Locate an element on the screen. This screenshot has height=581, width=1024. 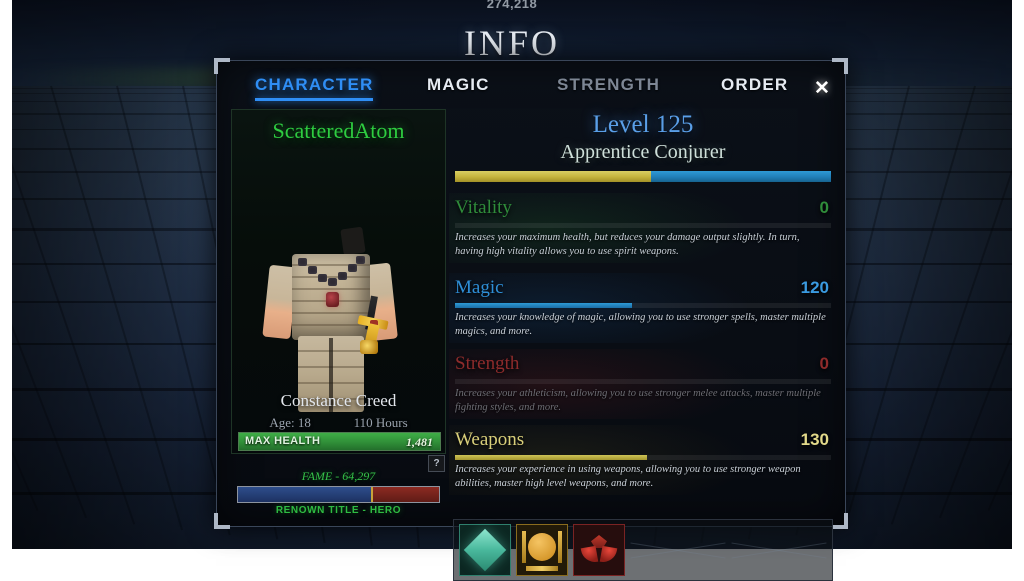
stat-value-magic: 120 is located at coordinates (814, 287).